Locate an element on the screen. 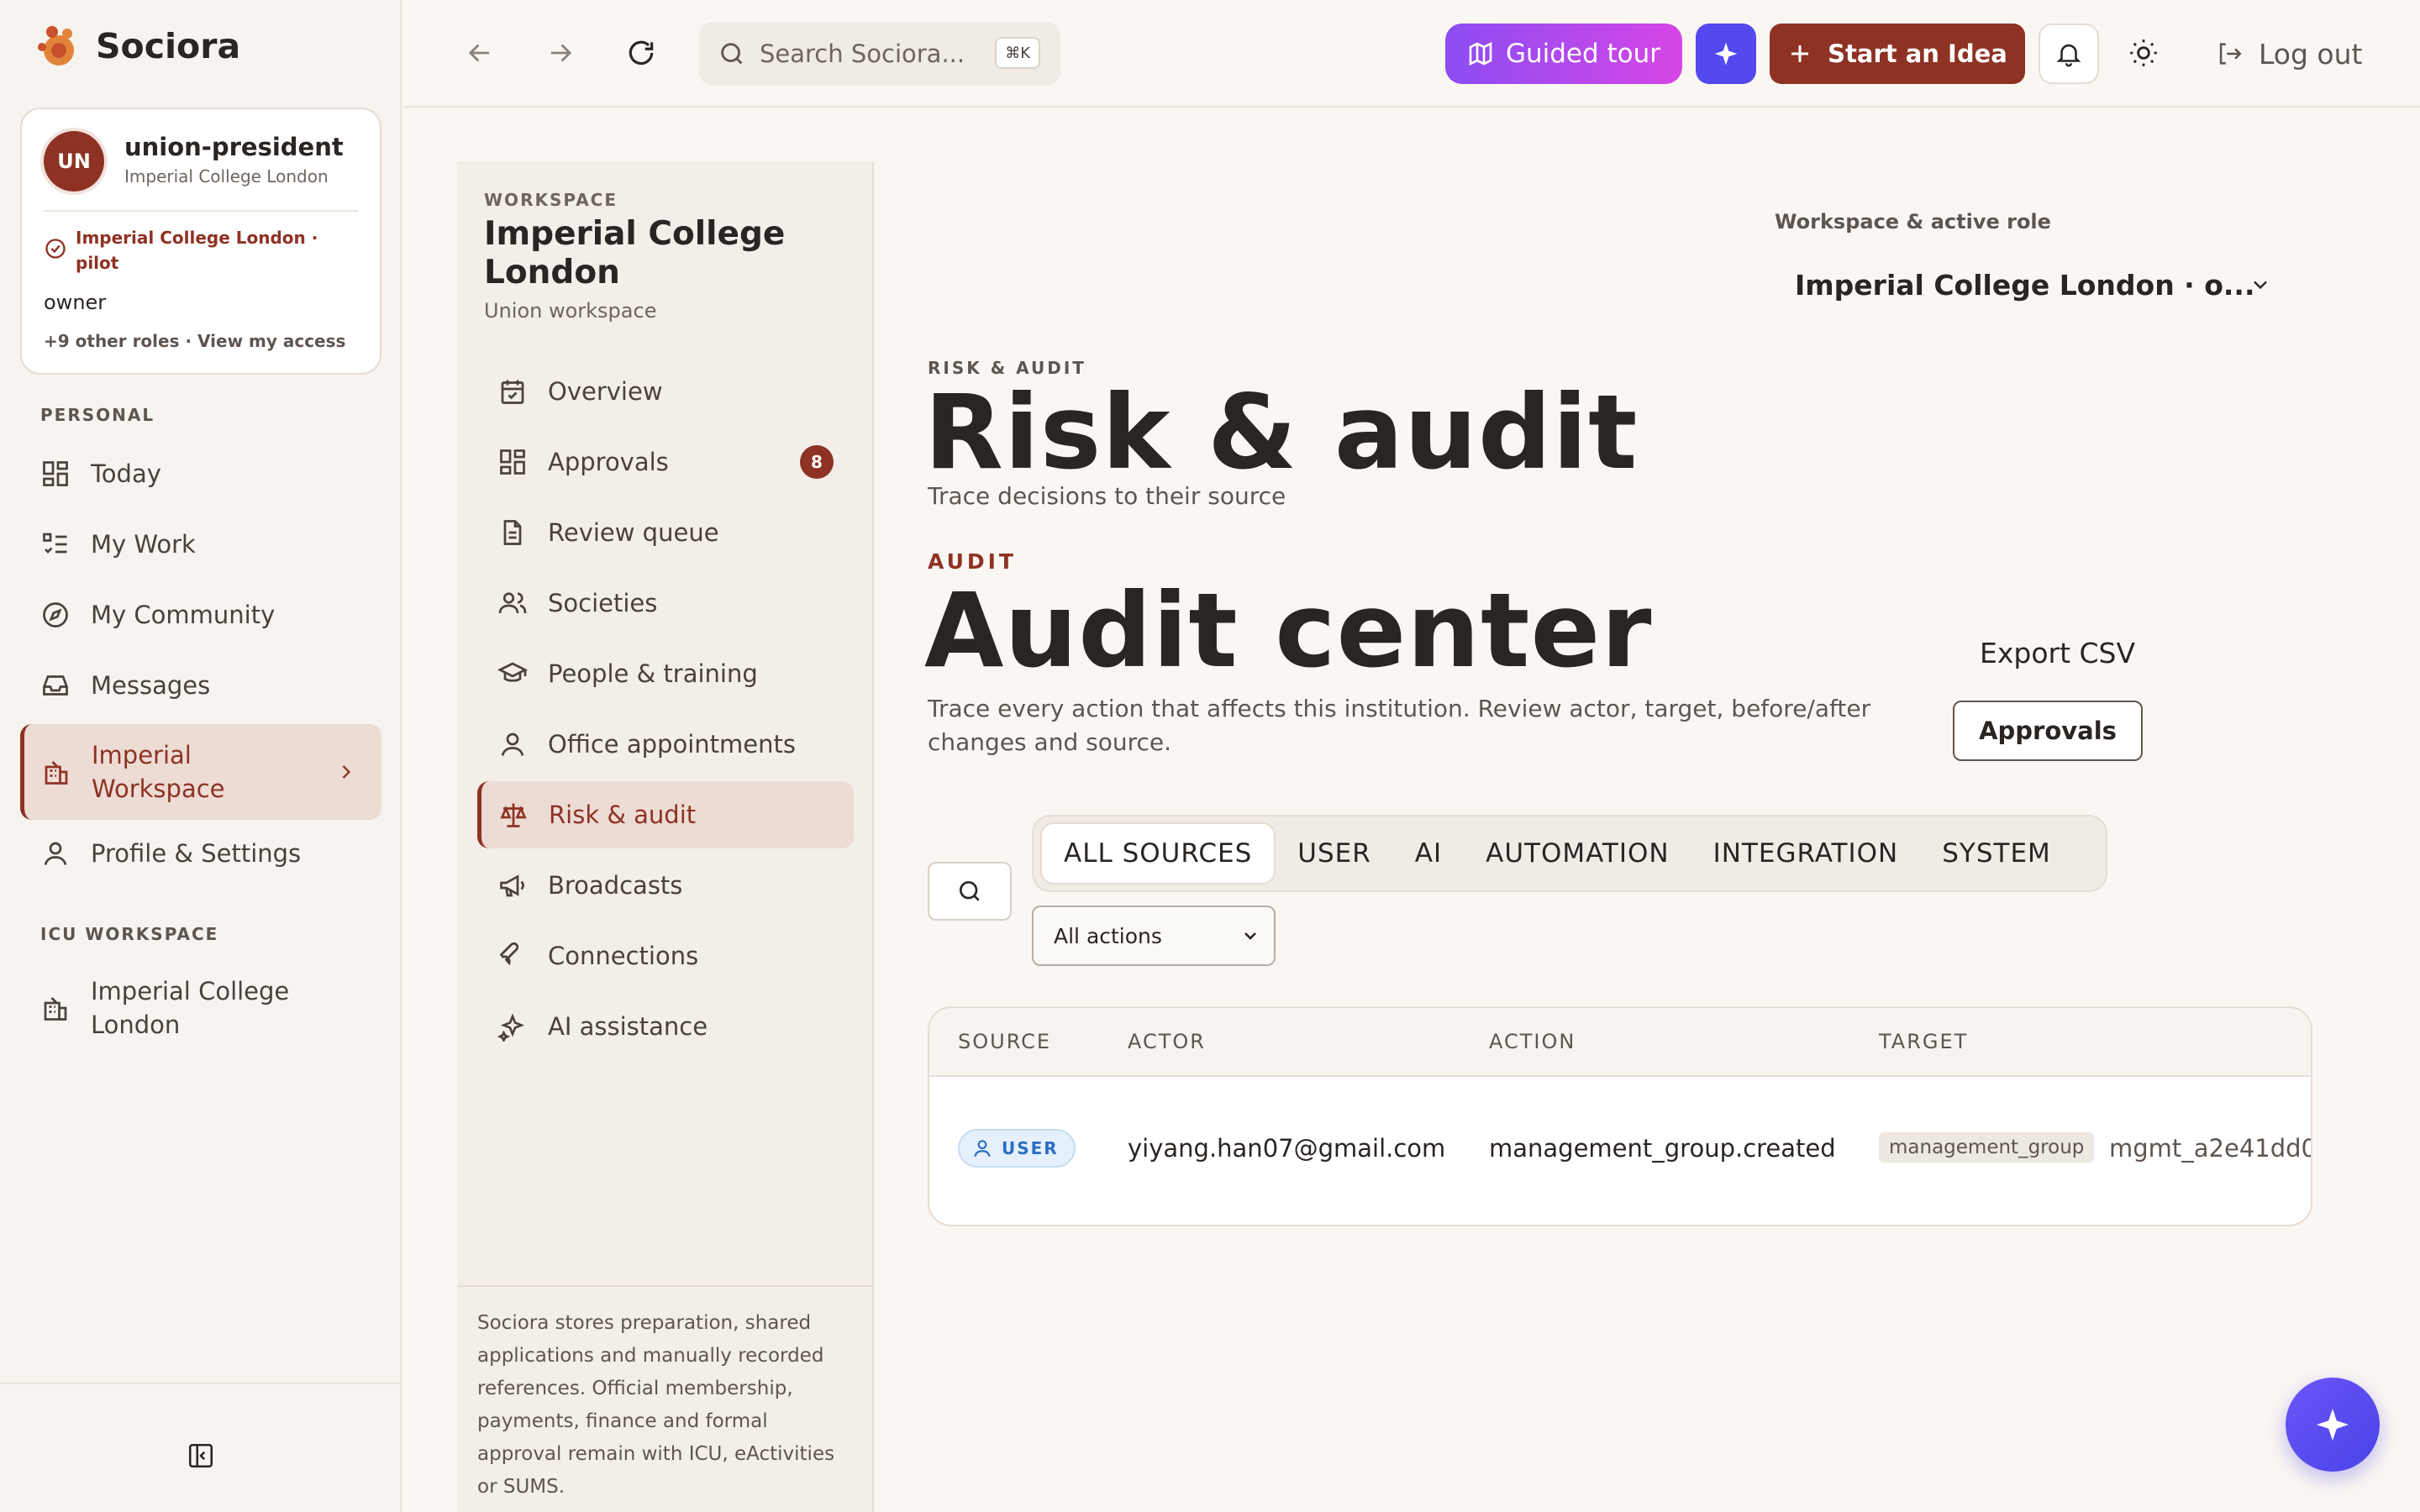  target-type-tag: management_group is located at coordinates (1987, 1147).